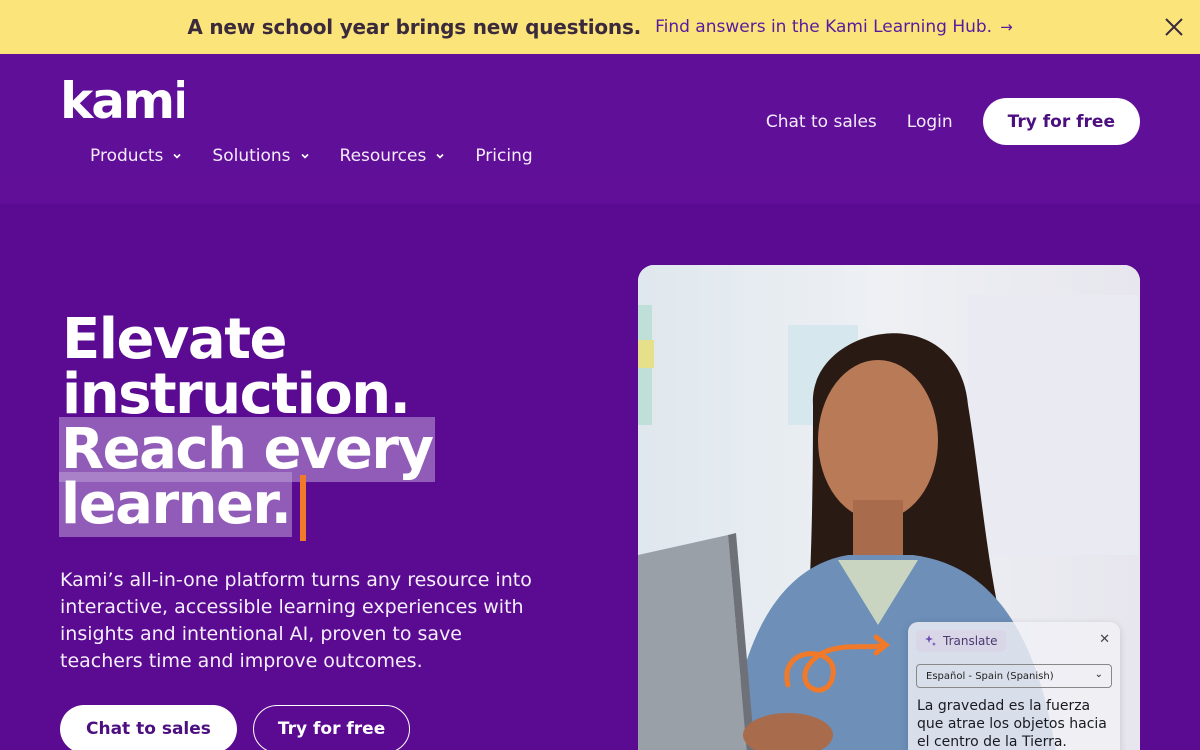 This screenshot has height=750, width=1200. What do you see at coordinates (236, 394) in the screenshot?
I see `hero-title-line: instruction.` at bounding box center [236, 394].